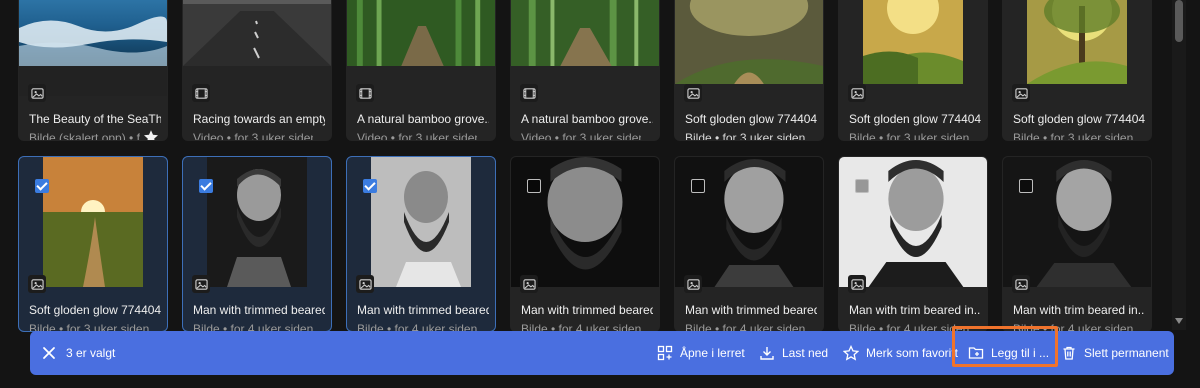  I want to click on star-outline-icon, so click(851, 353).